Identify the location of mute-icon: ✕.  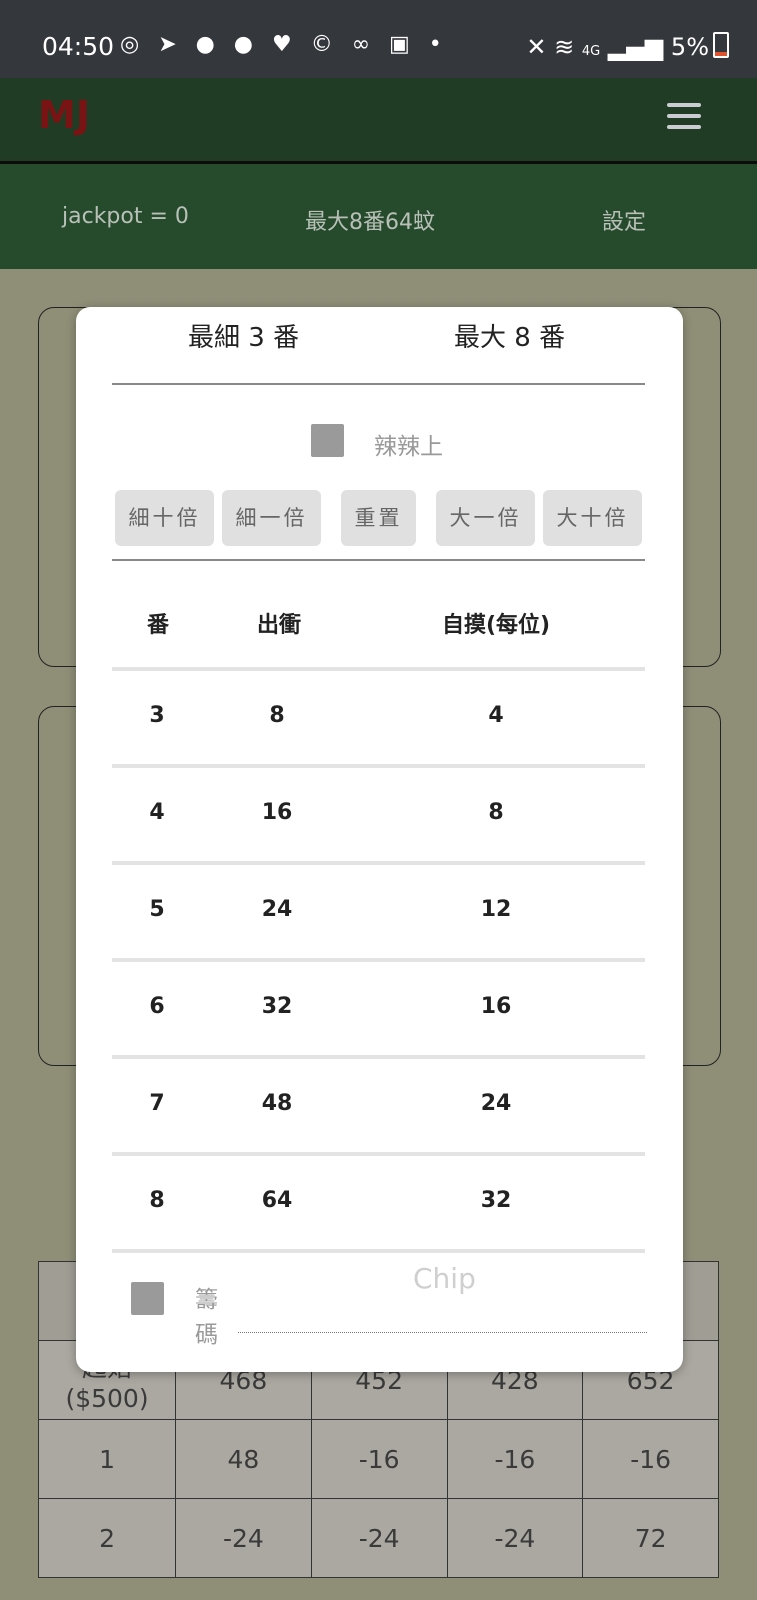
(536, 47).